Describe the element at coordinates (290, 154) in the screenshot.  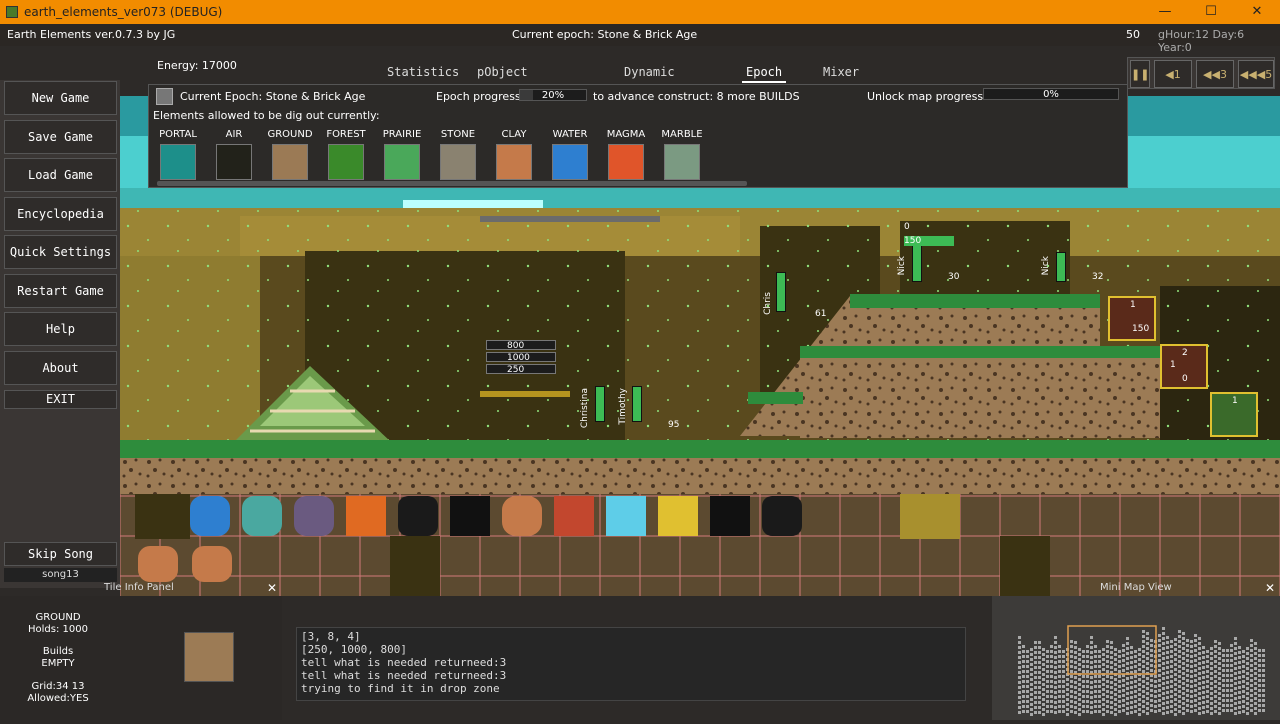
I see `element-ground: GROUND` at that location.